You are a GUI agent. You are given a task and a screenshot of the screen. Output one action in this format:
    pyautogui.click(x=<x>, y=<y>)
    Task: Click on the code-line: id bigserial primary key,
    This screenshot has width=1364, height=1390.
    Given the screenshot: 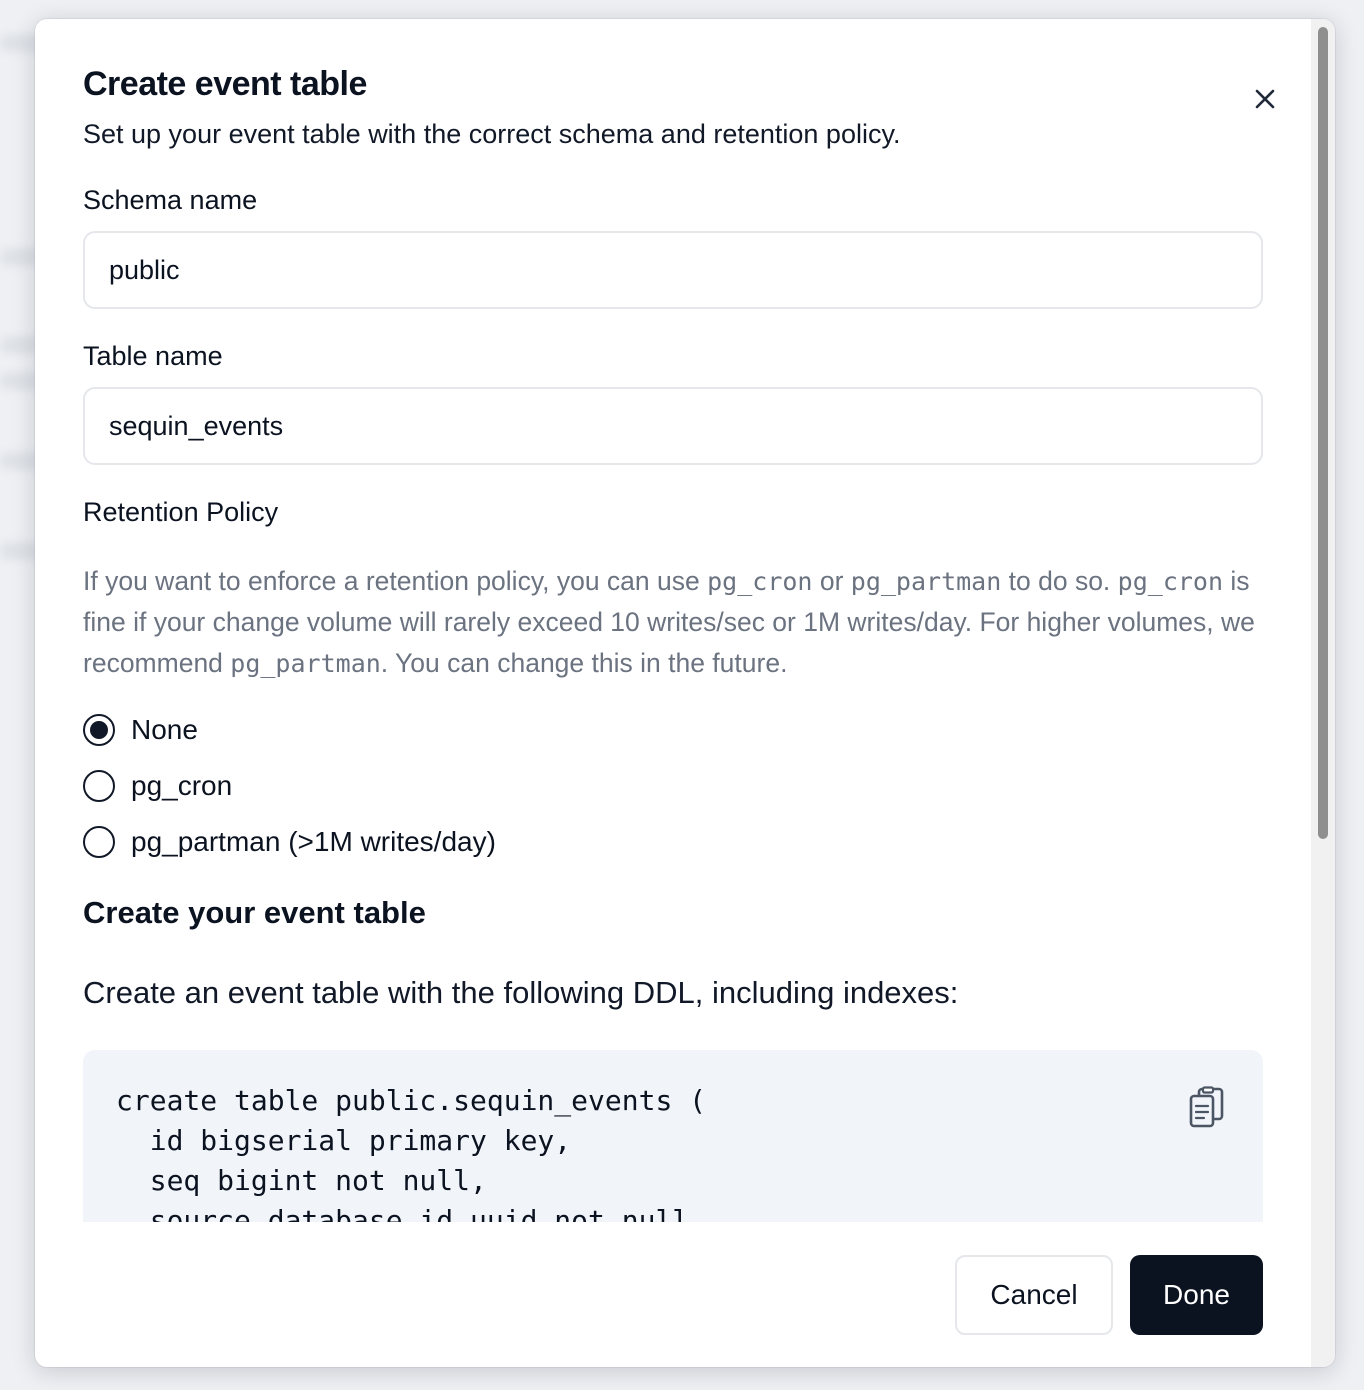 What is the action you would take?
    pyautogui.click(x=344, y=1140)
    